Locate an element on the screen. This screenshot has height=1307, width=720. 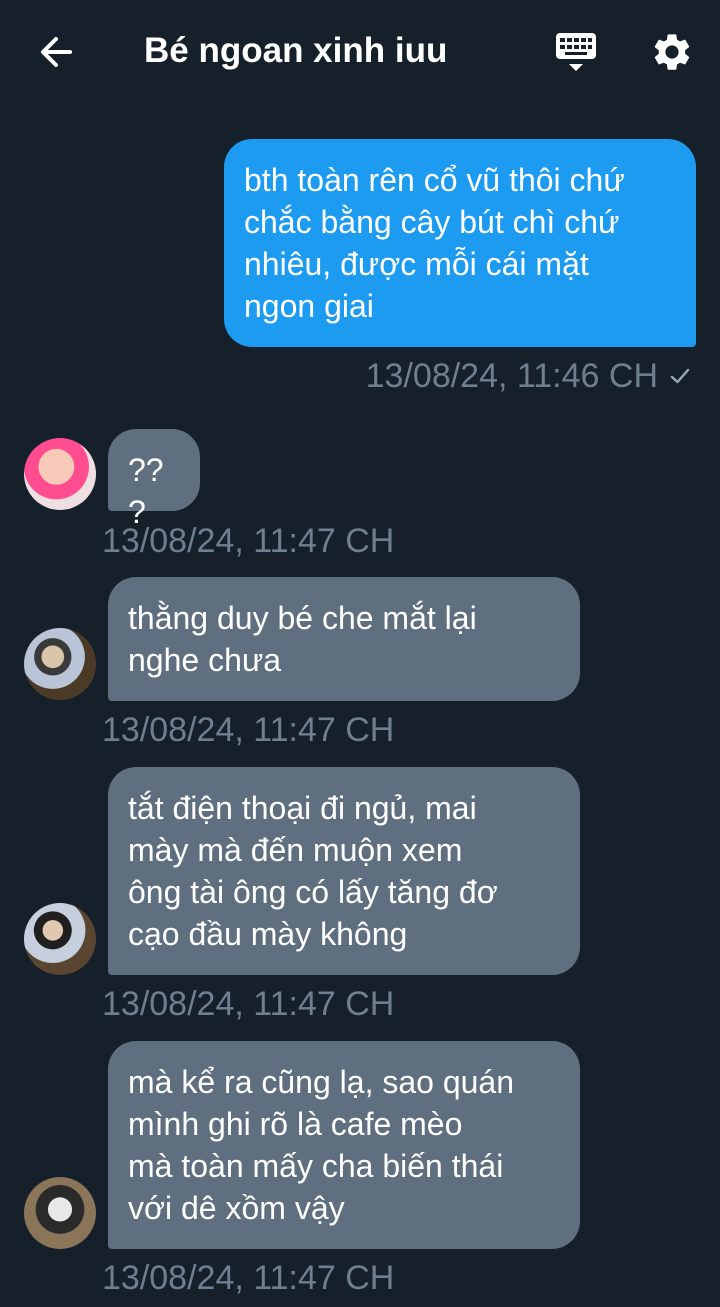
keyboard-button is located at coordinates (576, 52).